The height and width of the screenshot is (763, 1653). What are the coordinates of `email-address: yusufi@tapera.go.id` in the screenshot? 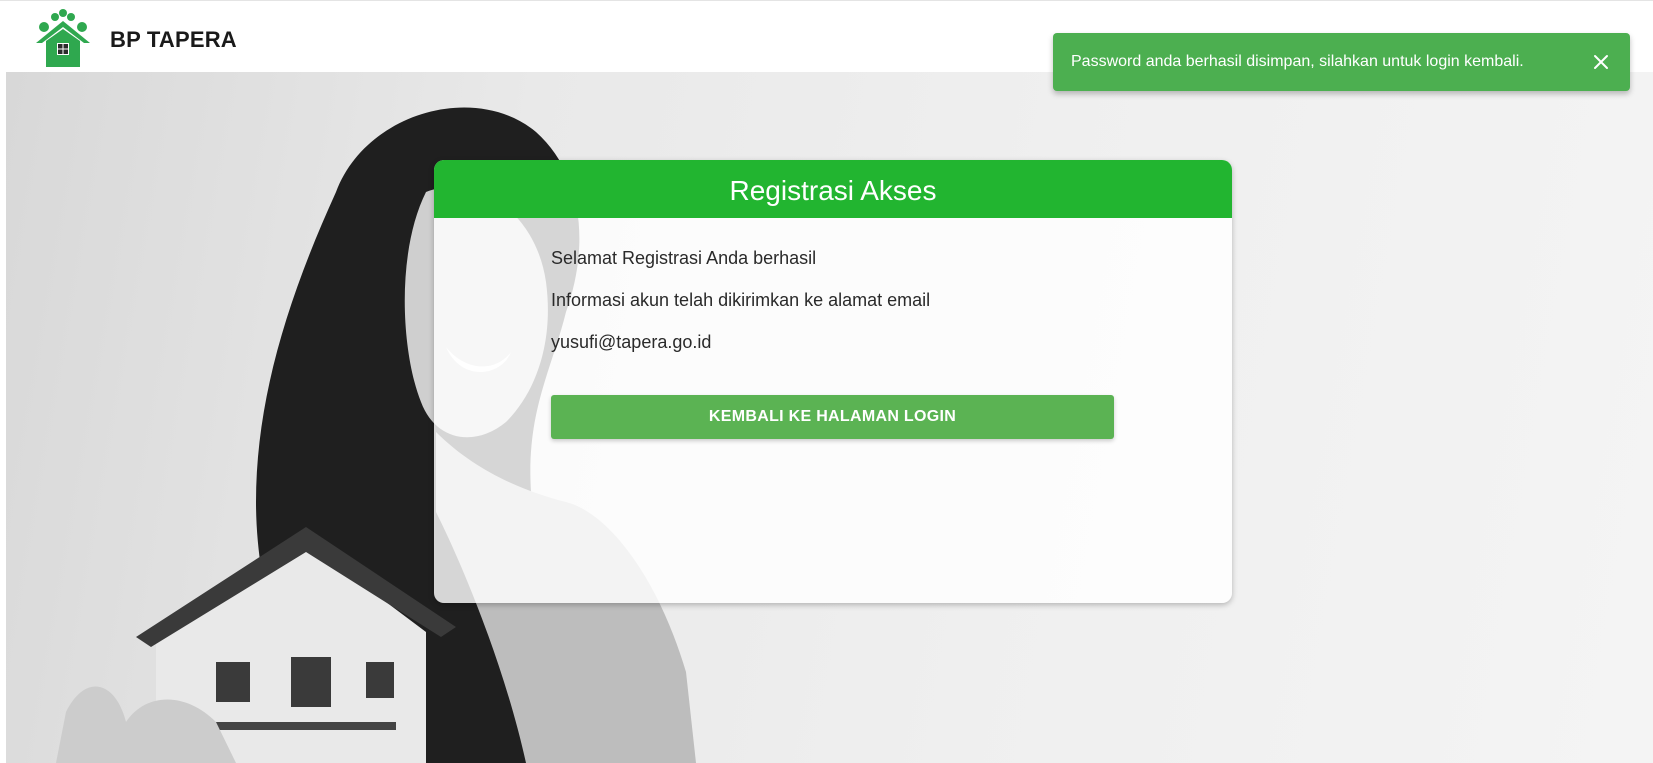 It's located at (631, 342).